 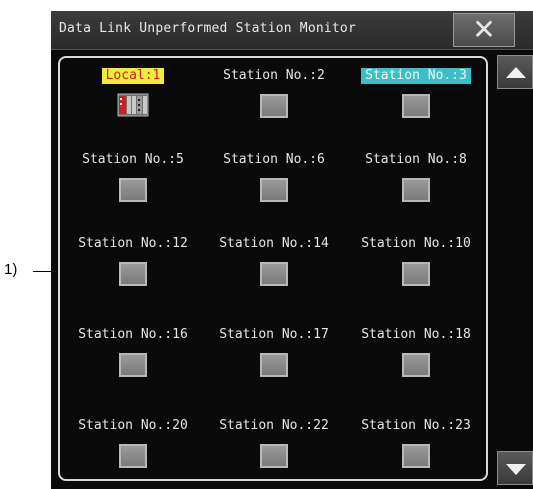 What do you see at coordinates (416, 259) in the screenshot?
I see `station-cell-10: Station No.:10` at bounding box center [416, 259].